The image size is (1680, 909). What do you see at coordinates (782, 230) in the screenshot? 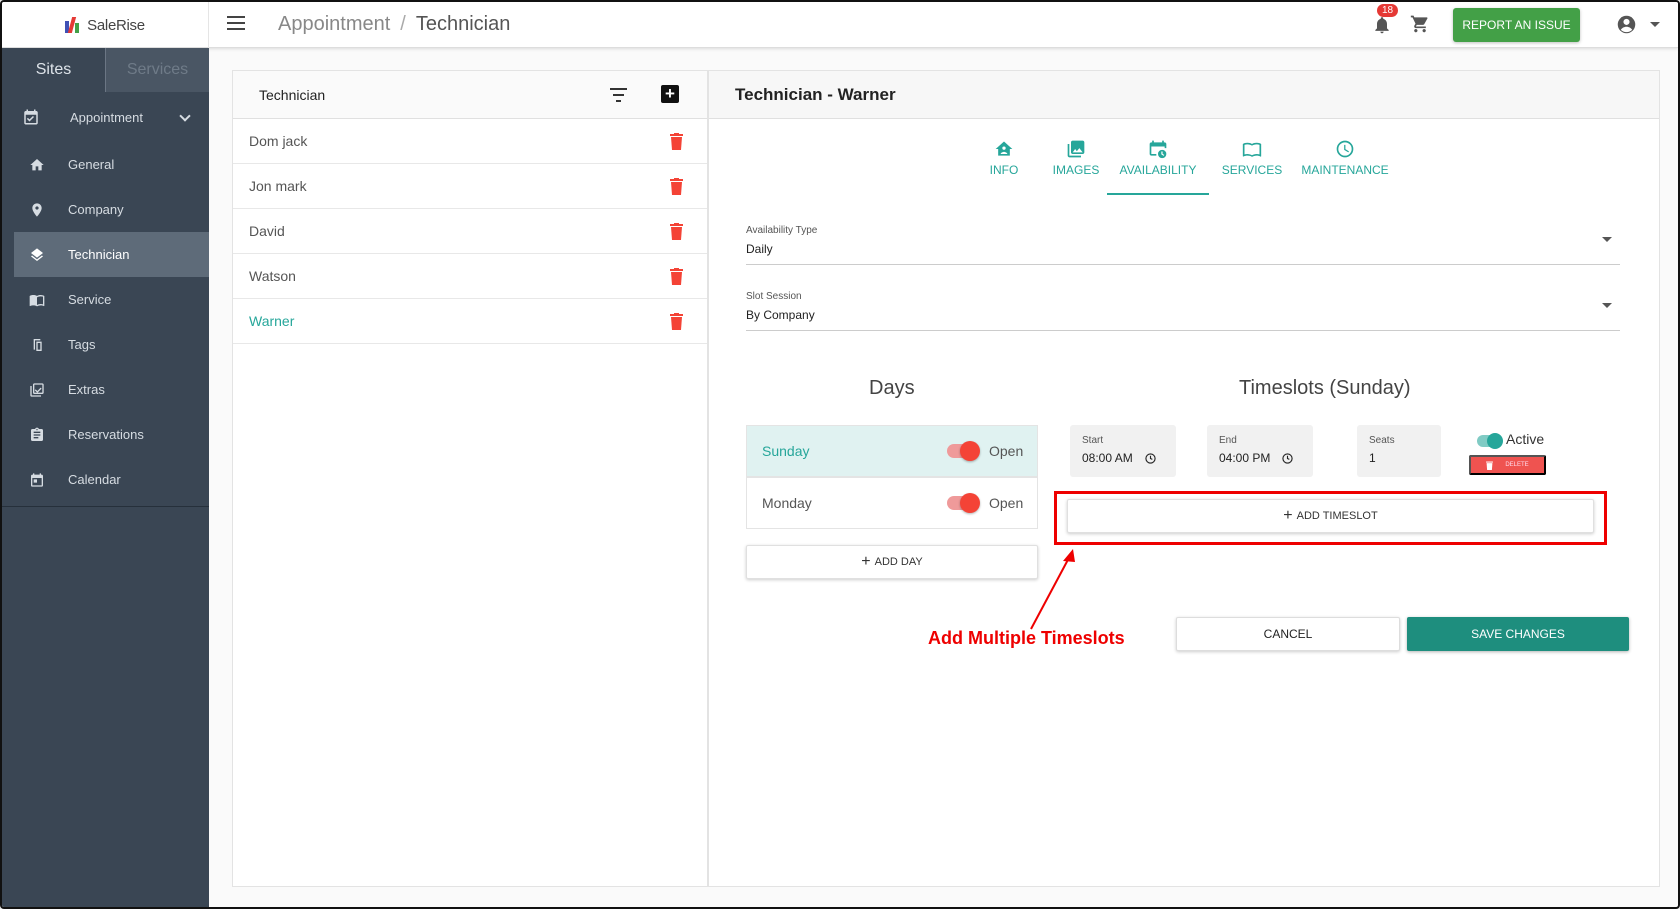
I see `availability-type-label: Availability Type` at bounding box center [782, 230].